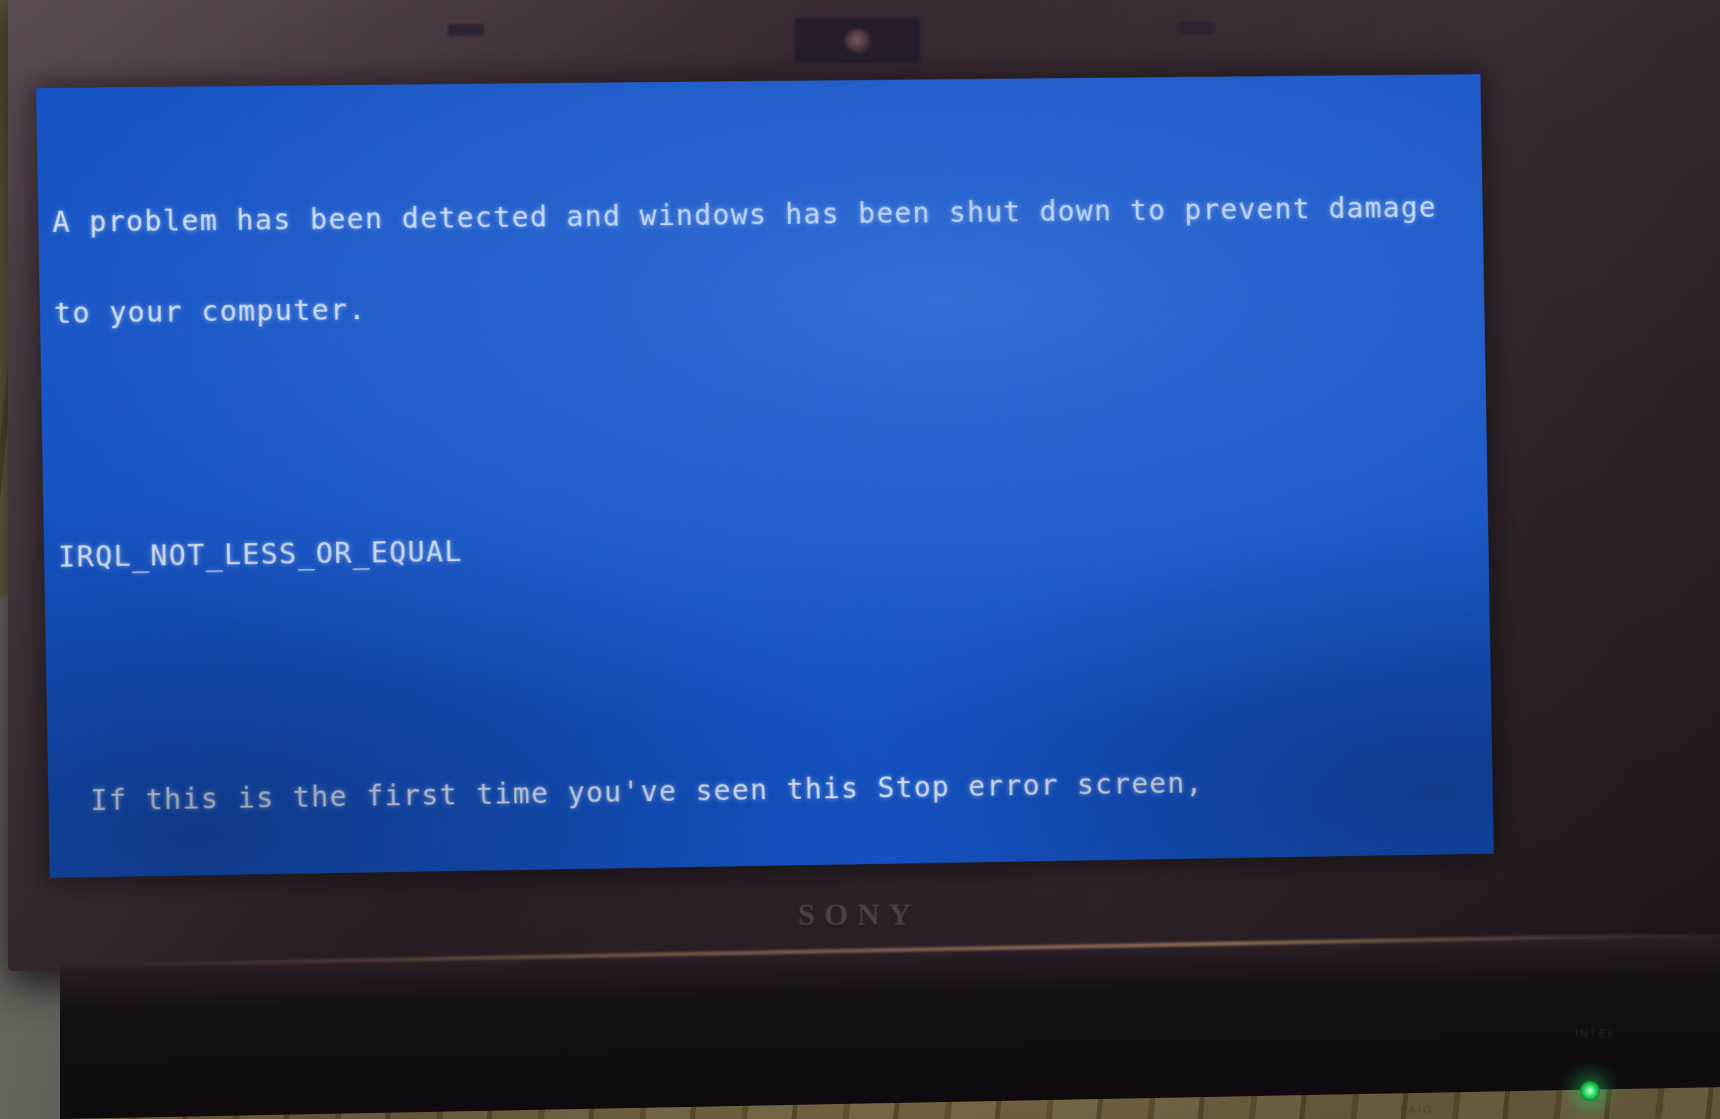 The width and height of the screenshot is (1720, 1119). Describe the element at coordinates (1661, 1109) in the screenshot. I see `deck-label-i5: i5` at that location.